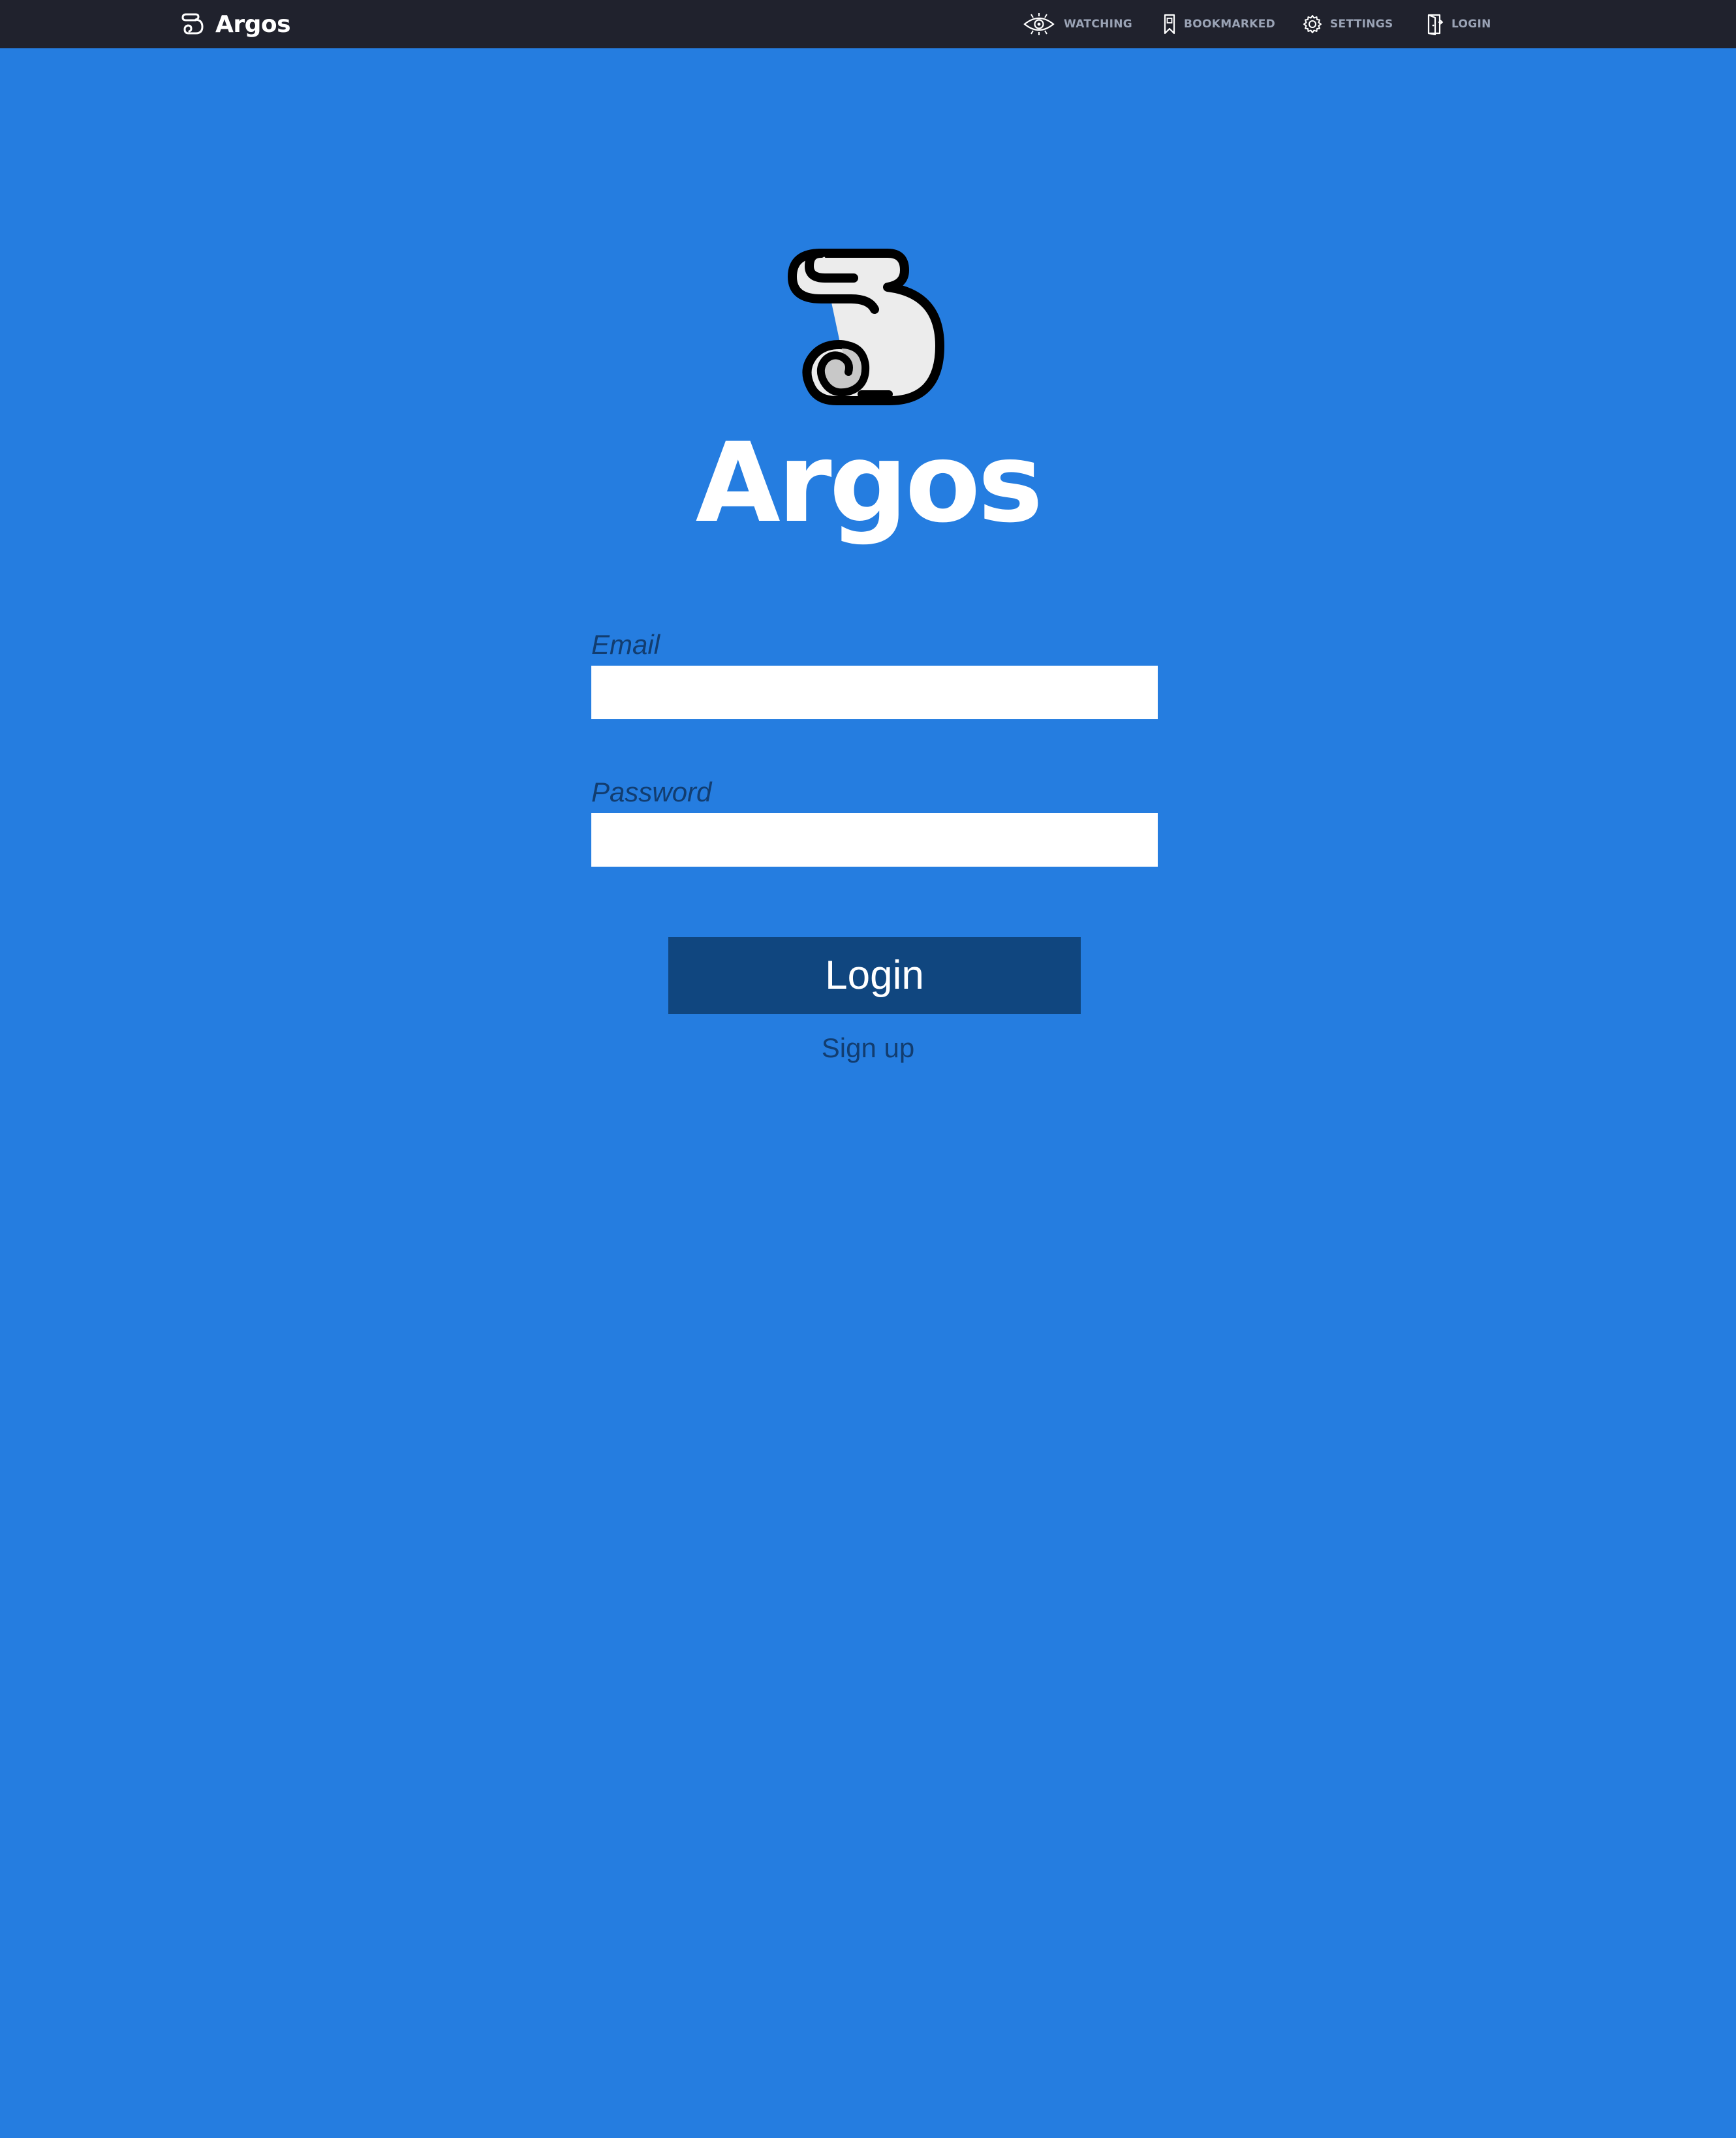 The width and height of the screenshot is (1736, 2138). I want to click on nav-label-watching: WATCHING, so click(1098, 25).